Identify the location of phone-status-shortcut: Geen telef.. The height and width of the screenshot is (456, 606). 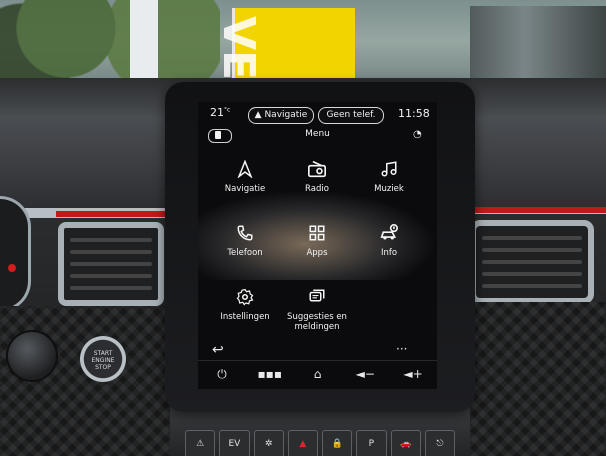
(351, 115).